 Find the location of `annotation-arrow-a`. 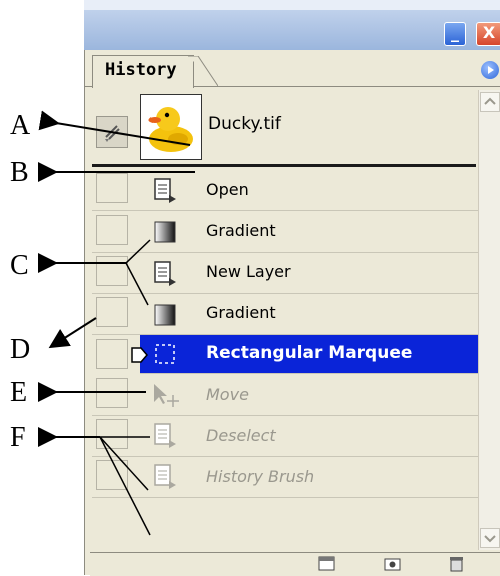

annotation-arrow-a is located at coordinates (114, 128).